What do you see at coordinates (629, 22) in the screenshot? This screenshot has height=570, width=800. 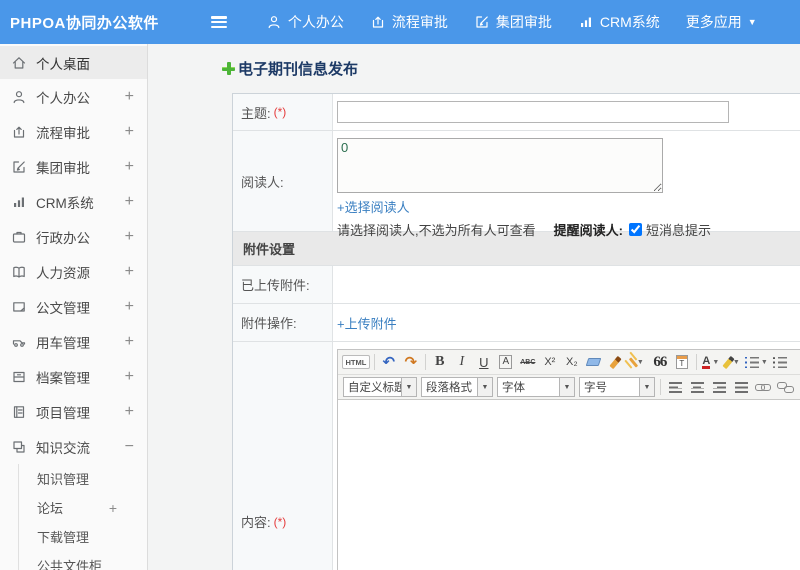 I see `nav-item-label: CRM系统` at bounding box center [629, 22].